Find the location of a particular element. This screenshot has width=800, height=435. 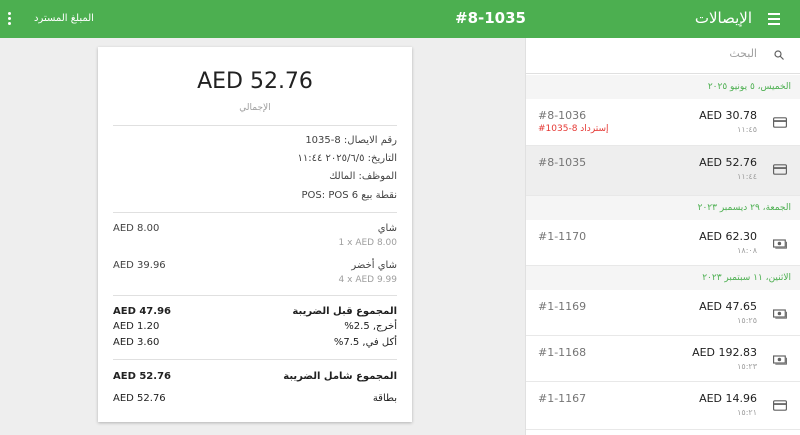

hamburger-menu-icon is located at coordinates (775, 19).